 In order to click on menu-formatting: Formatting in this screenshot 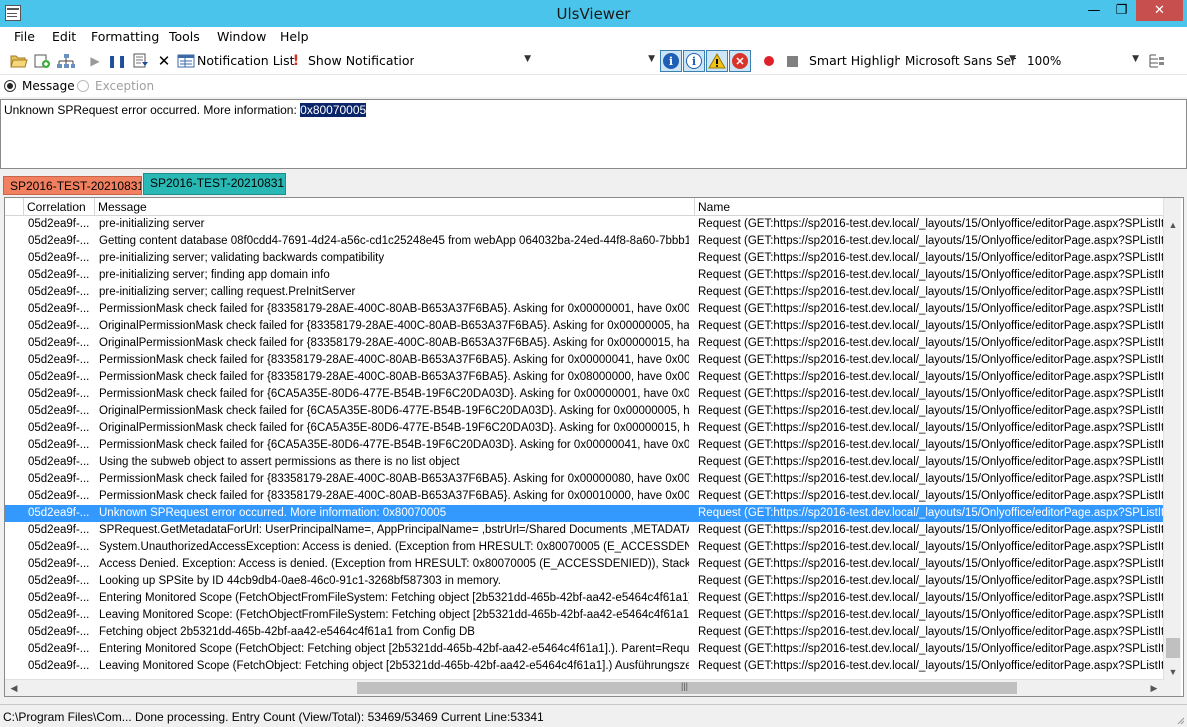, I will do `click(125, 36)`.